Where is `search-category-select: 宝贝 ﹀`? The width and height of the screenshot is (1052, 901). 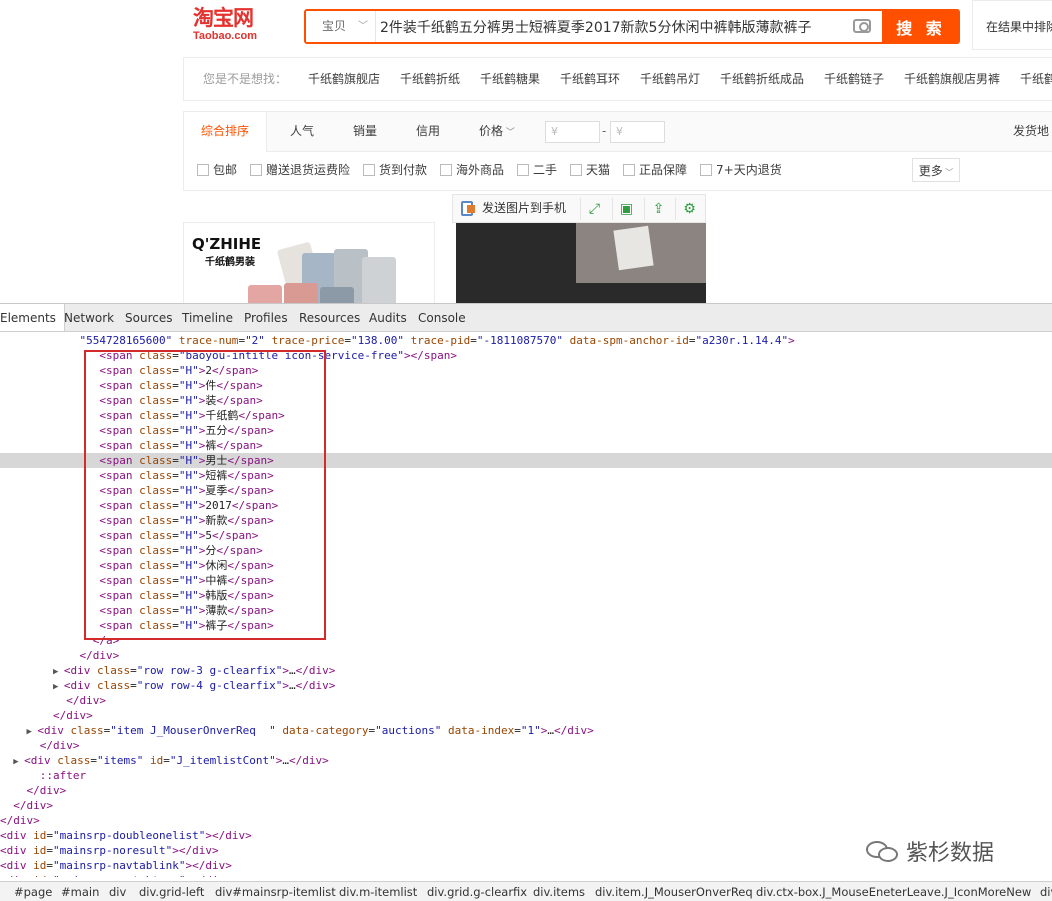 search-category-select: 宝贝 ﹀ is located at coordinates (341, 26).